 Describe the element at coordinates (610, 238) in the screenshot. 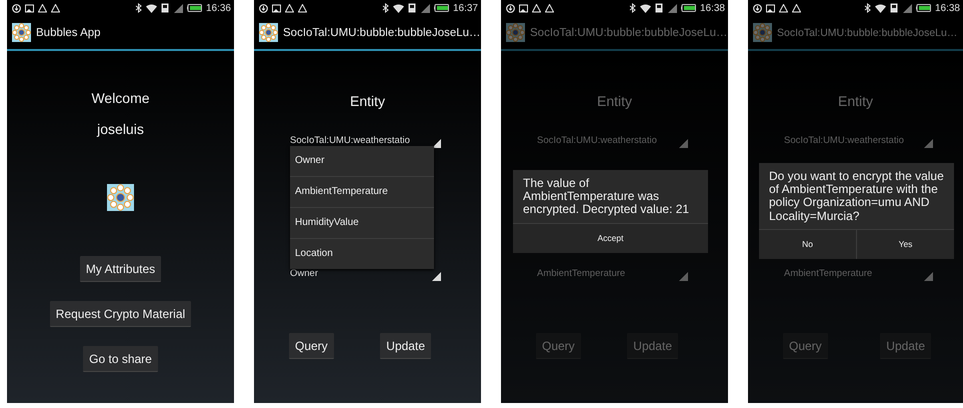

I see `dialog-button: Accept` at that location.